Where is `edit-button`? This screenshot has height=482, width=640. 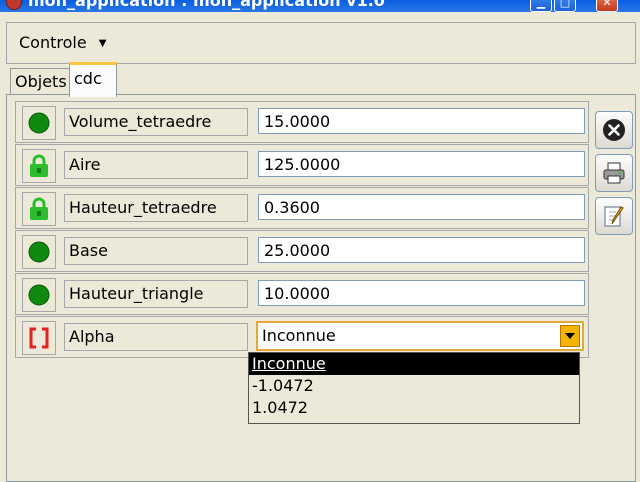 edit-button is located at coordinates (614, 216).